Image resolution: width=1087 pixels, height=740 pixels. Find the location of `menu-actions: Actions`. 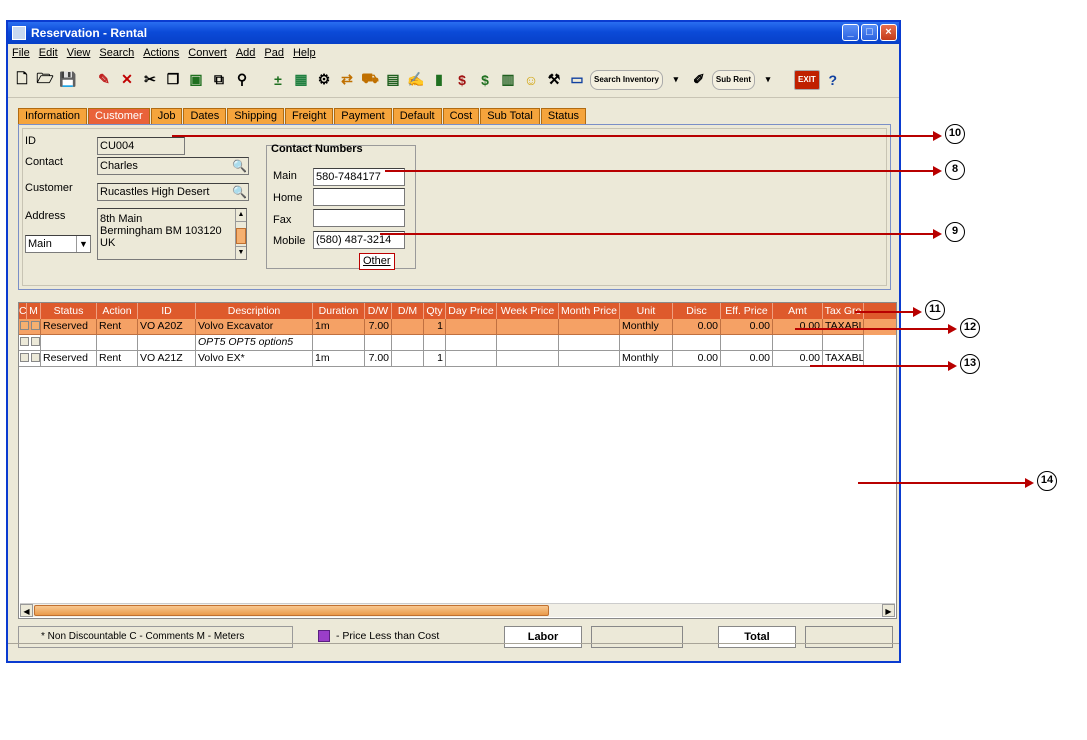

menu-actions: Actions is located at coordinates (161, 53).